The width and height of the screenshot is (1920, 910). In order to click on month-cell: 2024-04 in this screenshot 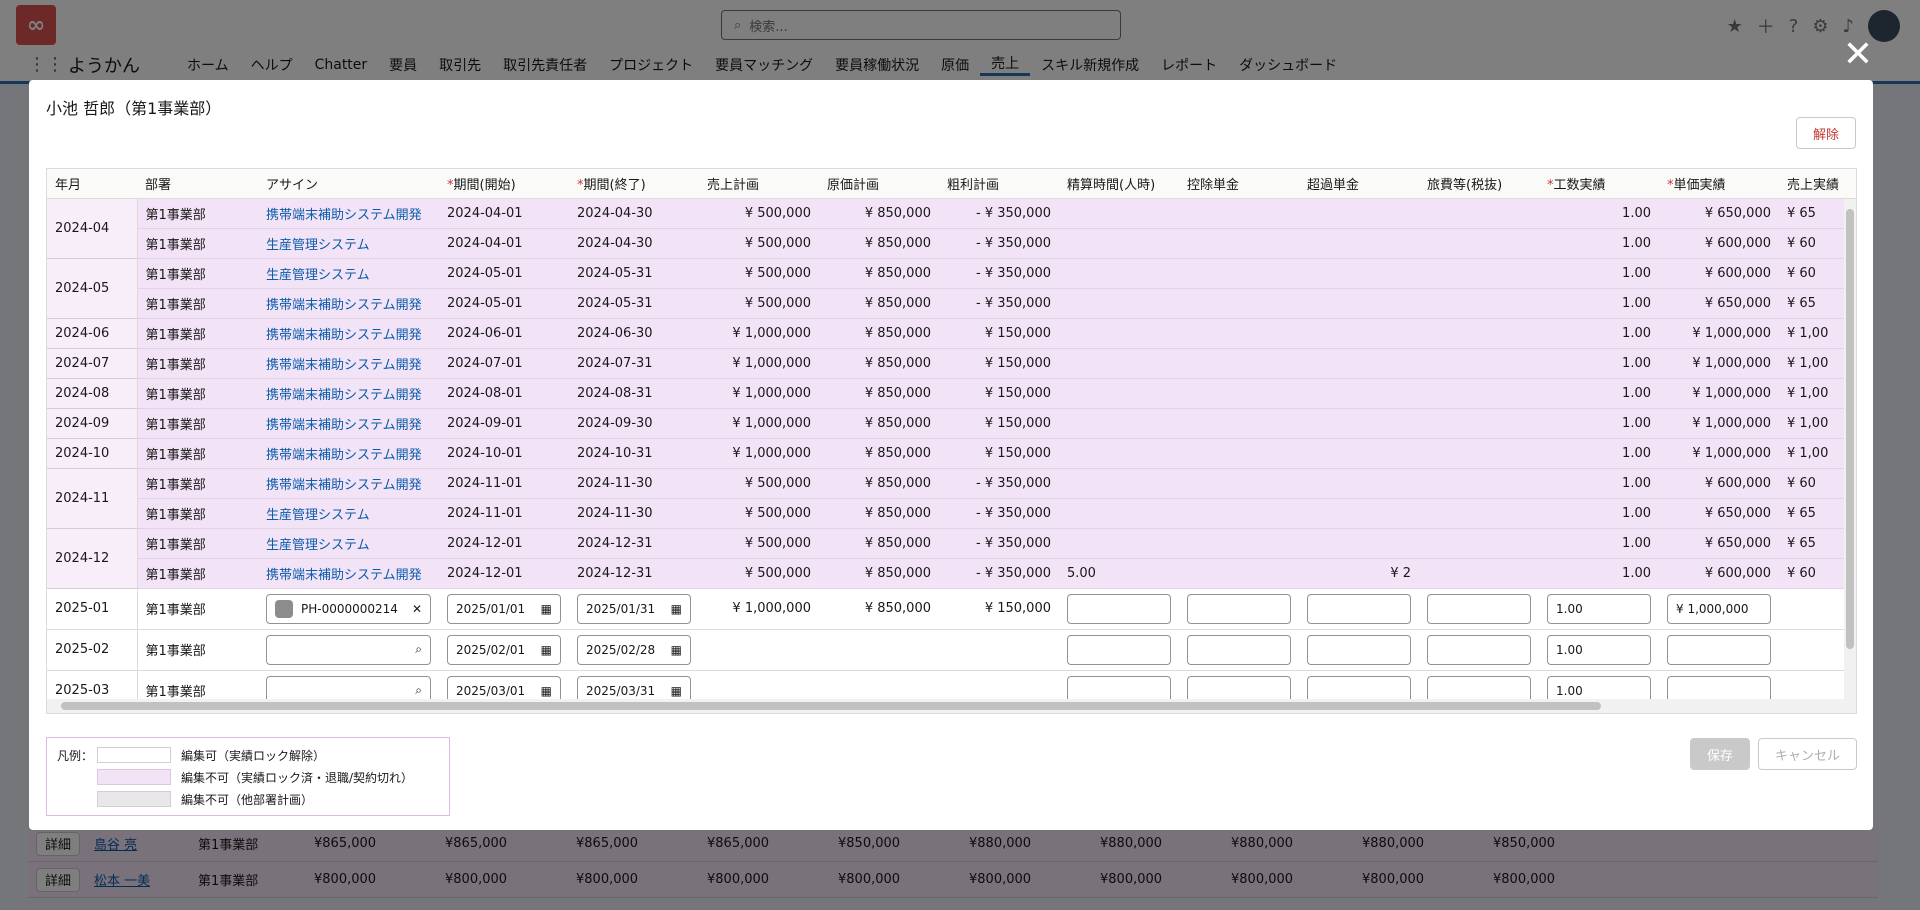, I will do `click(92, 228)`.